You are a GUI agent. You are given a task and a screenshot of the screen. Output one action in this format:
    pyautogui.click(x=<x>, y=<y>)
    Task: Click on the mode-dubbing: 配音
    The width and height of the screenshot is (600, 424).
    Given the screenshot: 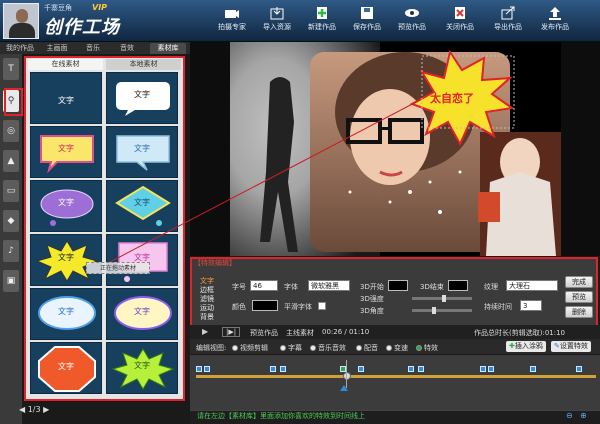 What is the action you would take?
    pyautogui.click(x=367, y=348)
    